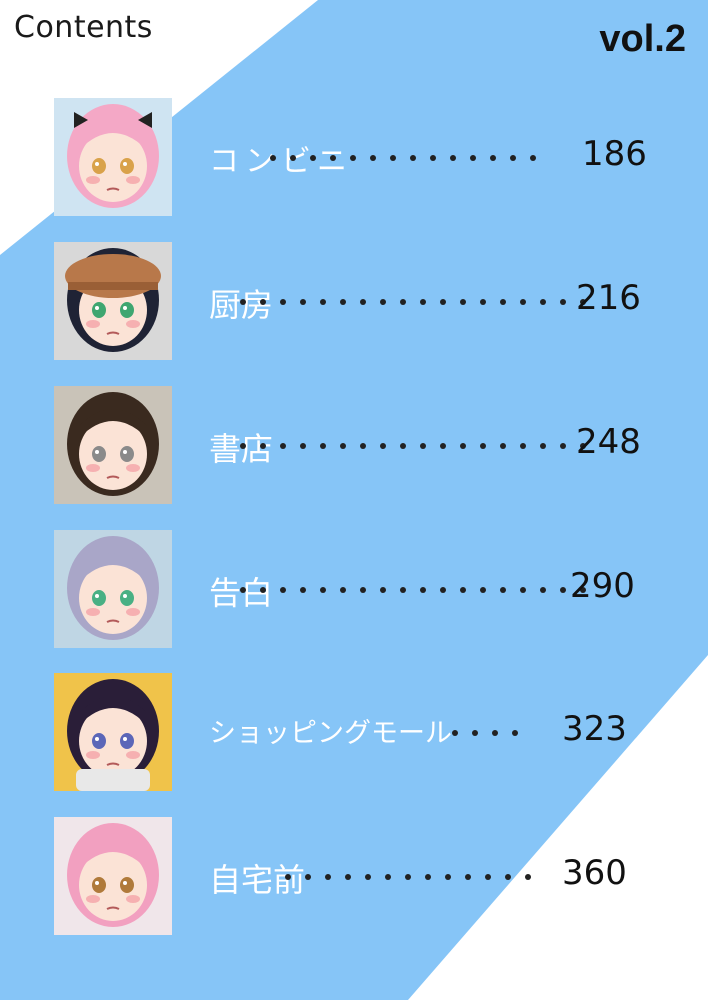 This screenshot has height=1000, width=708. What do you see at coordinates (602, 586) in the screenshot?
I see `page-number: 290` at bounding box center [602, 586].